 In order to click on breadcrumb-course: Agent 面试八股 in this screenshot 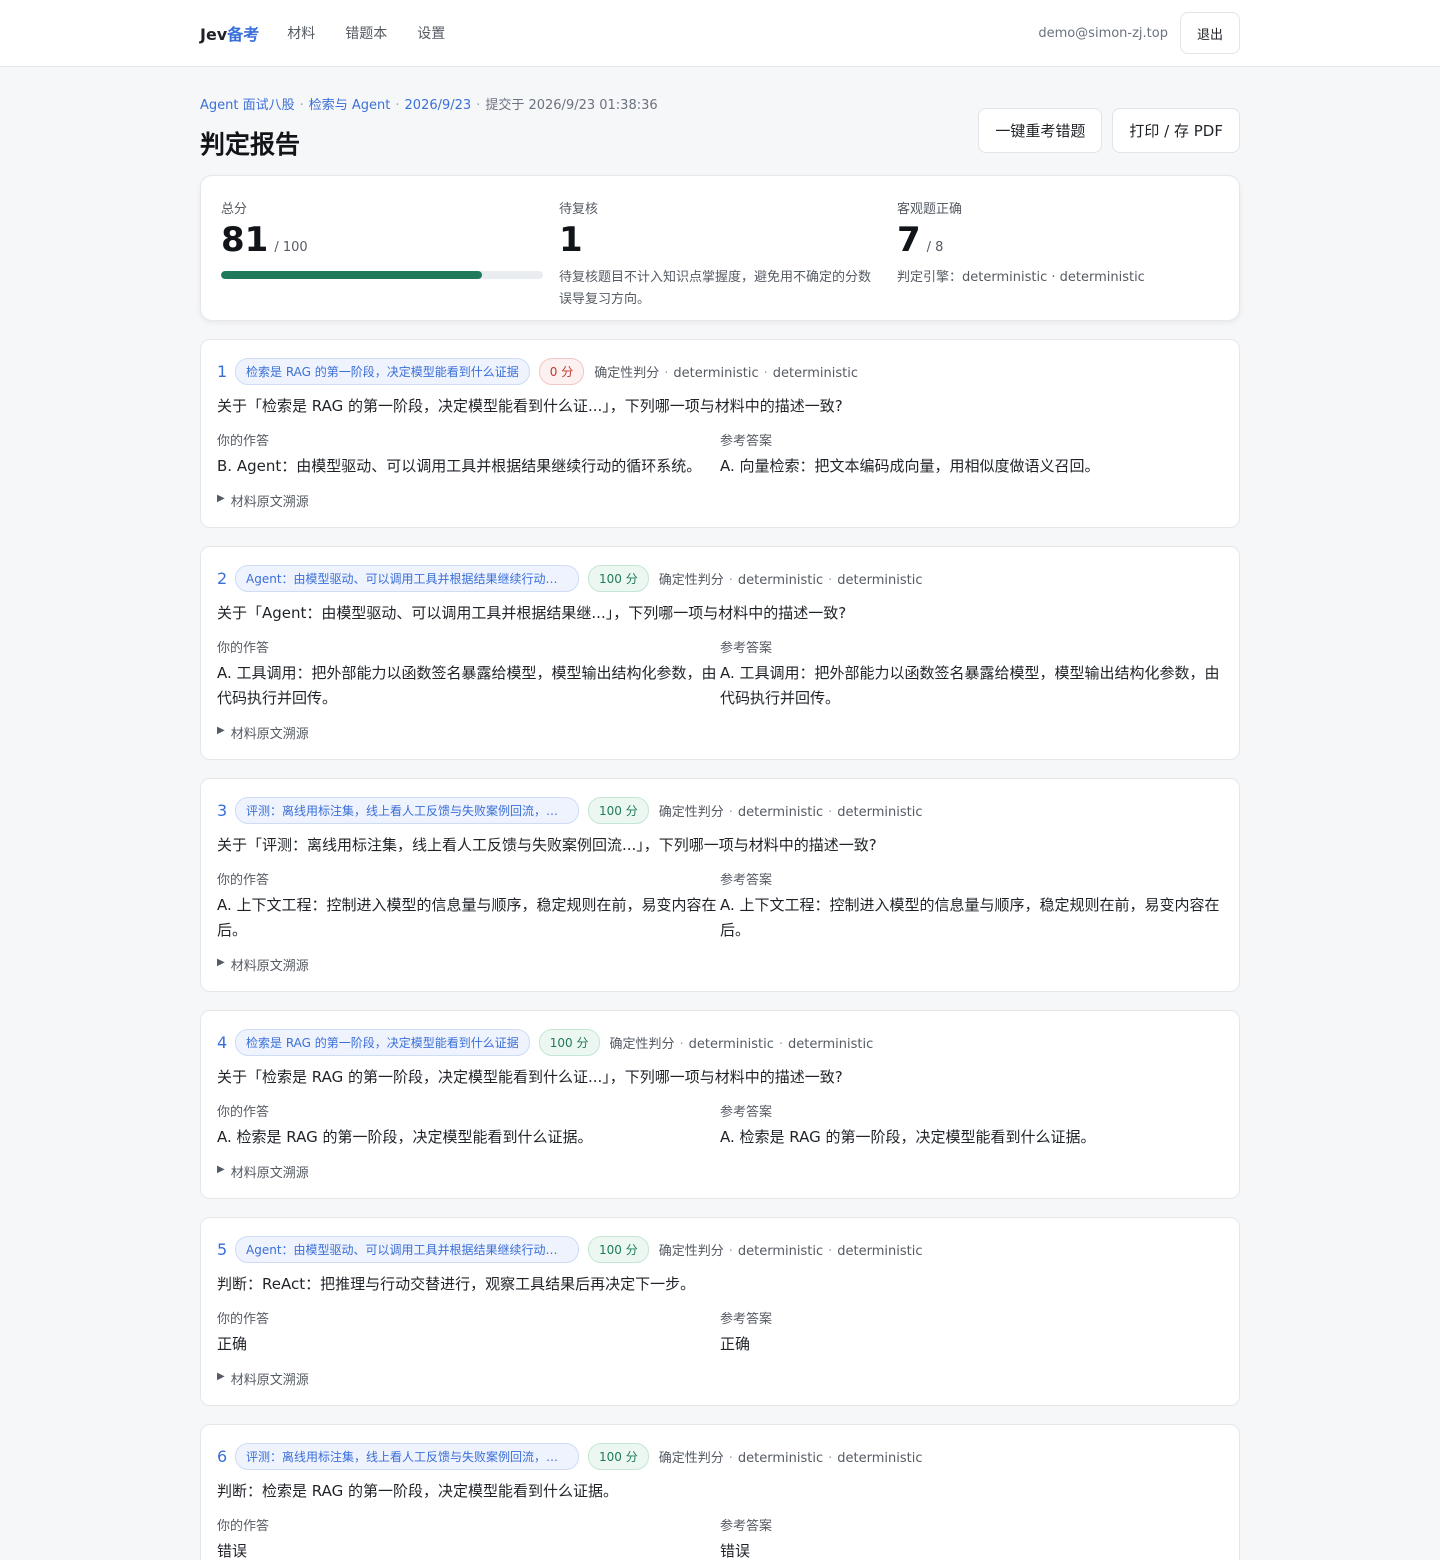, I will do `click(247, 105)`.